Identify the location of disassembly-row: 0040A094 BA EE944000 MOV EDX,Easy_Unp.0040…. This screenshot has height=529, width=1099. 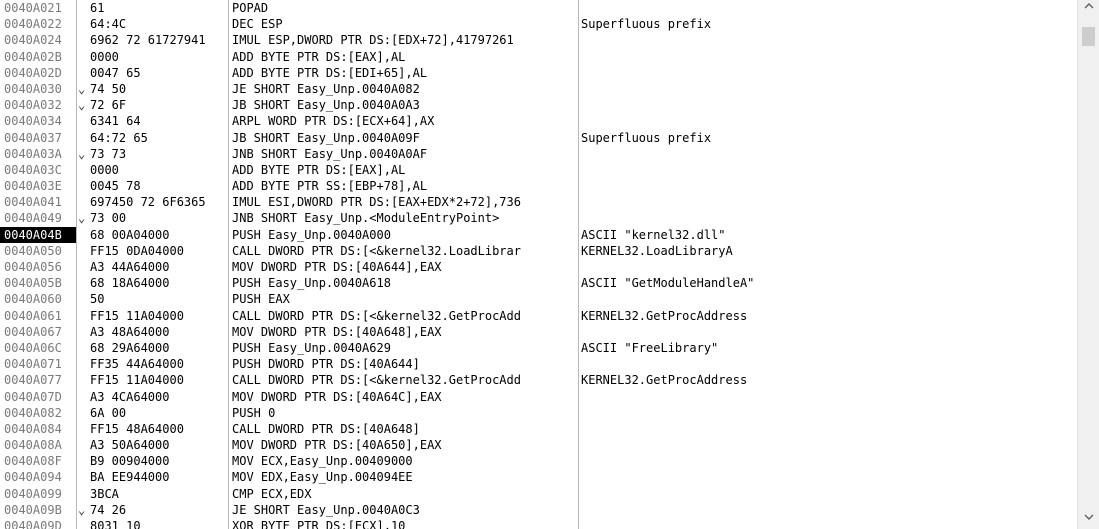
(539, 477).